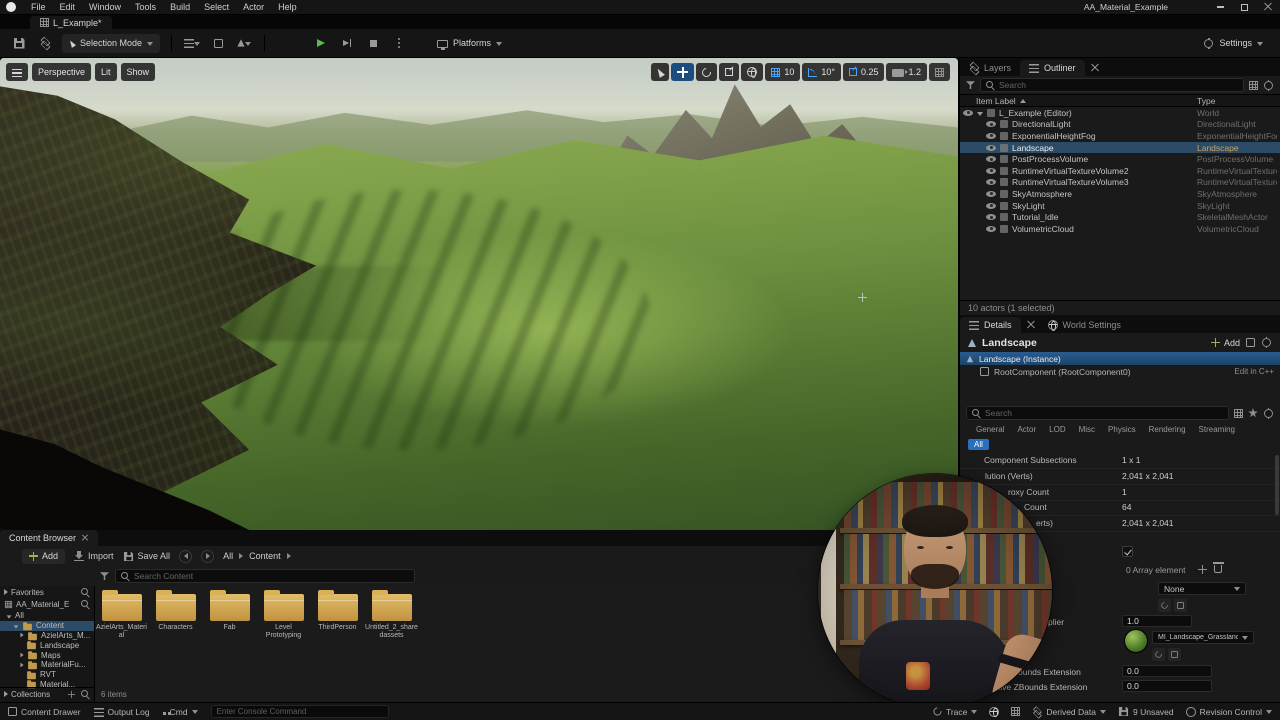 This screenshot has width=1280, height=720. I want to click on output-log-button: Output Log, so click(121, 712).